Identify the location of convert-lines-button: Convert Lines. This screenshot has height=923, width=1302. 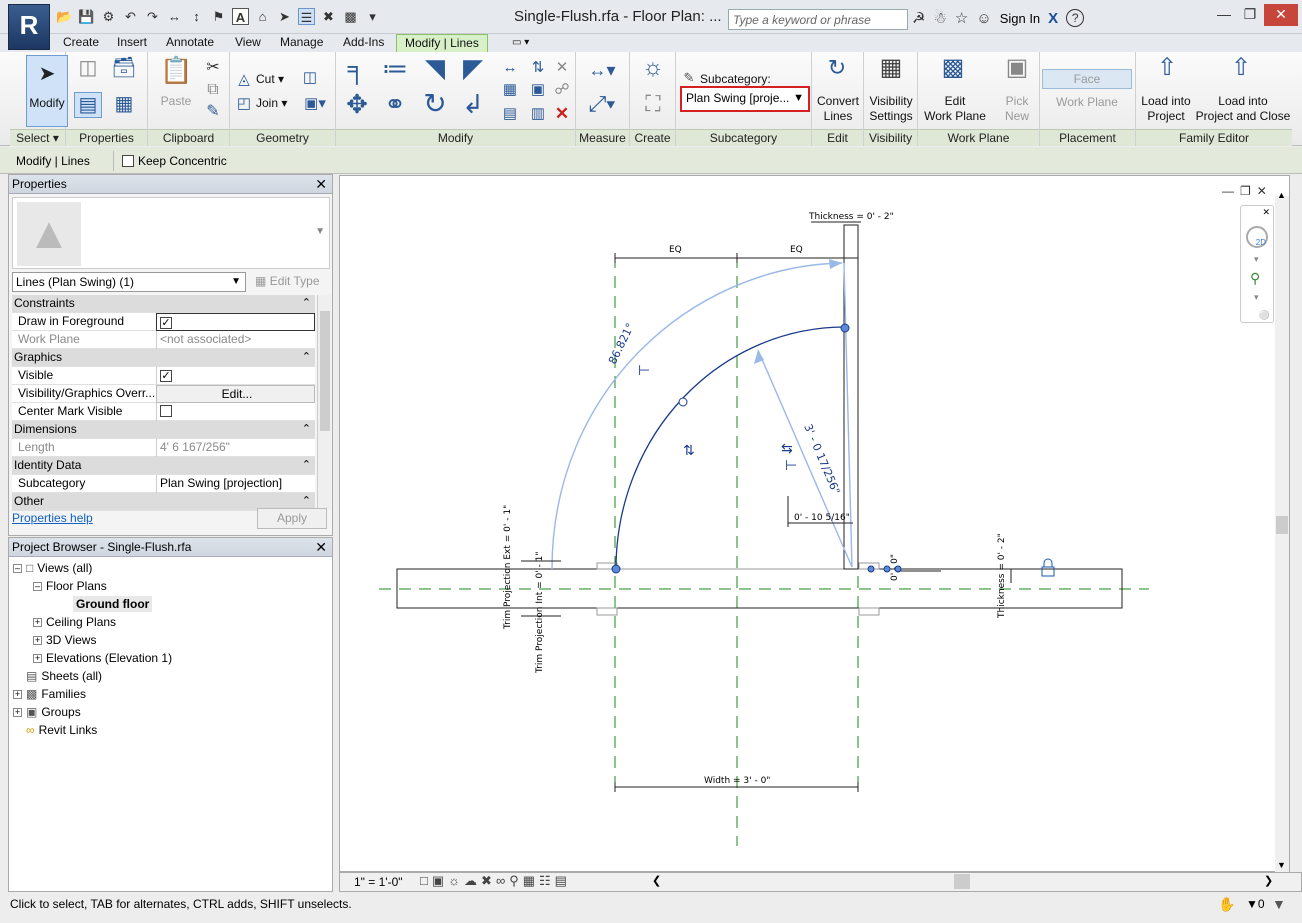
(838, 109).